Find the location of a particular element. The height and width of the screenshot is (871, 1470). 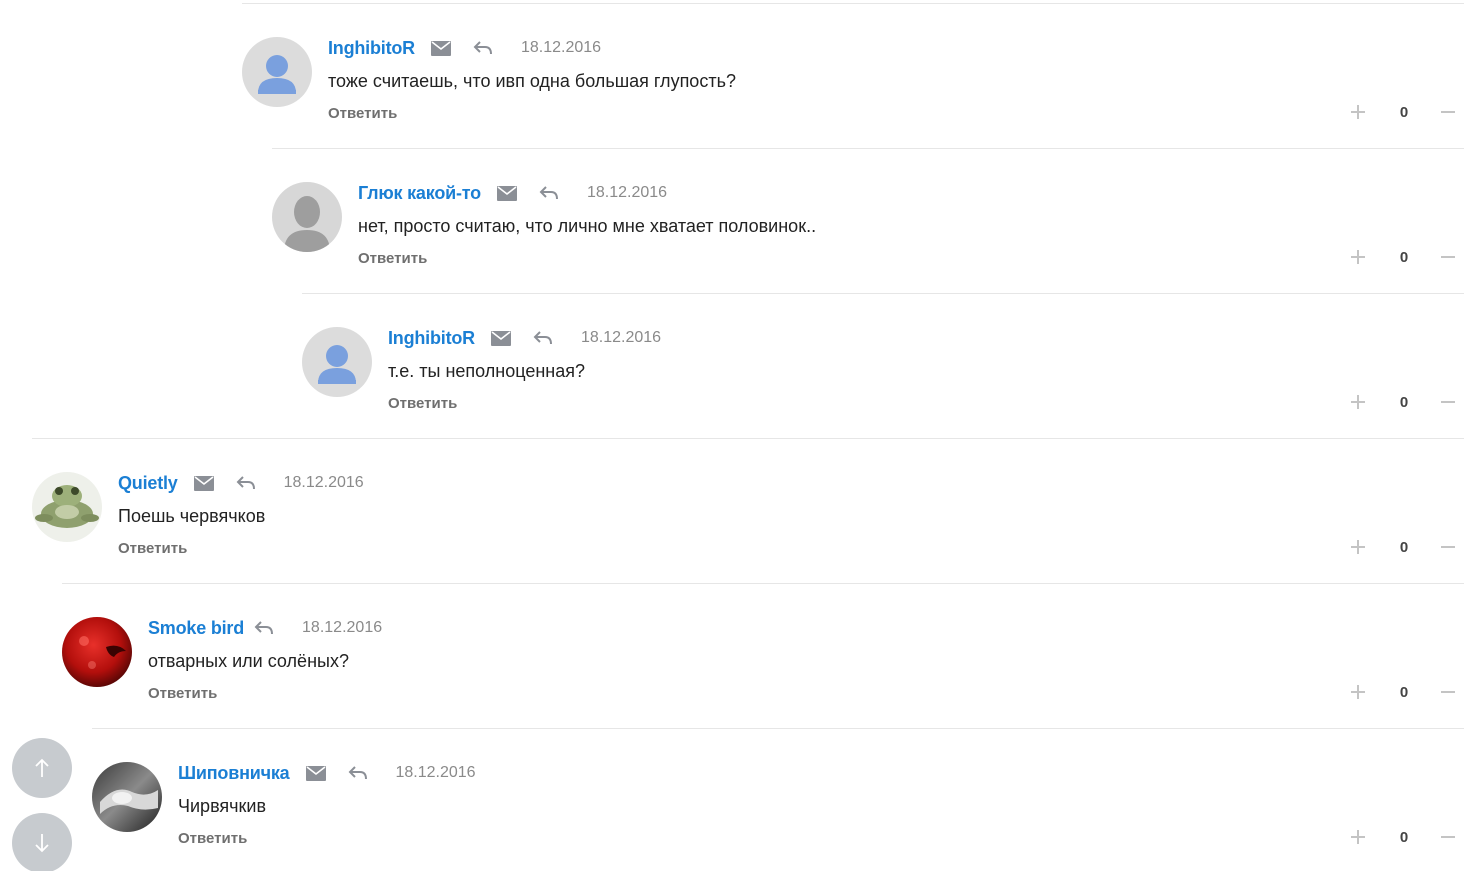

comment-text: Чирвячкив is located at coordinates (222, 806).